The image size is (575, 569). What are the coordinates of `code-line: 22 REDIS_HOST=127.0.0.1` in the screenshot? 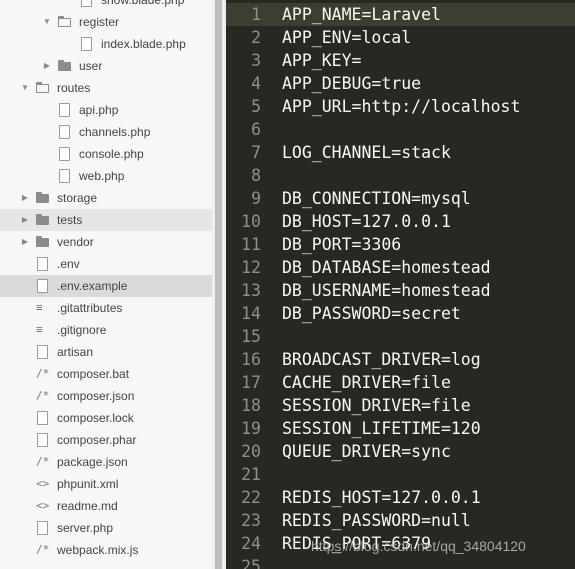 It's located at (400, 497).